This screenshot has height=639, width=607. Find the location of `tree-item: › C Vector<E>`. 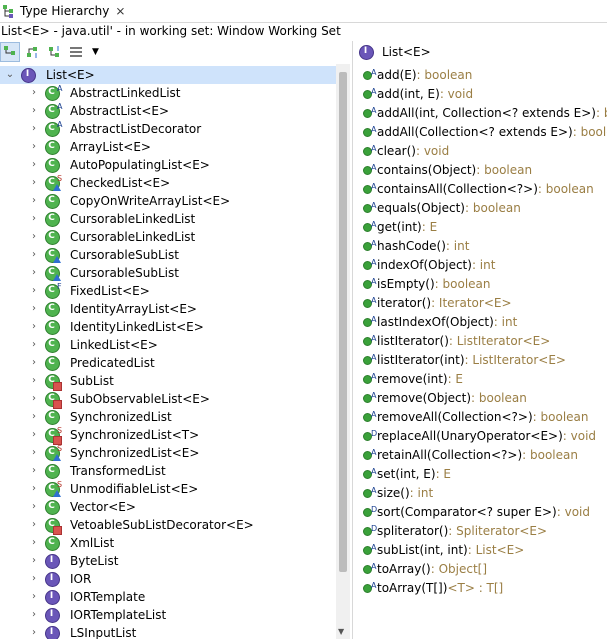

tree-item: › C Vector<E> is located at coordinates (68, 507).